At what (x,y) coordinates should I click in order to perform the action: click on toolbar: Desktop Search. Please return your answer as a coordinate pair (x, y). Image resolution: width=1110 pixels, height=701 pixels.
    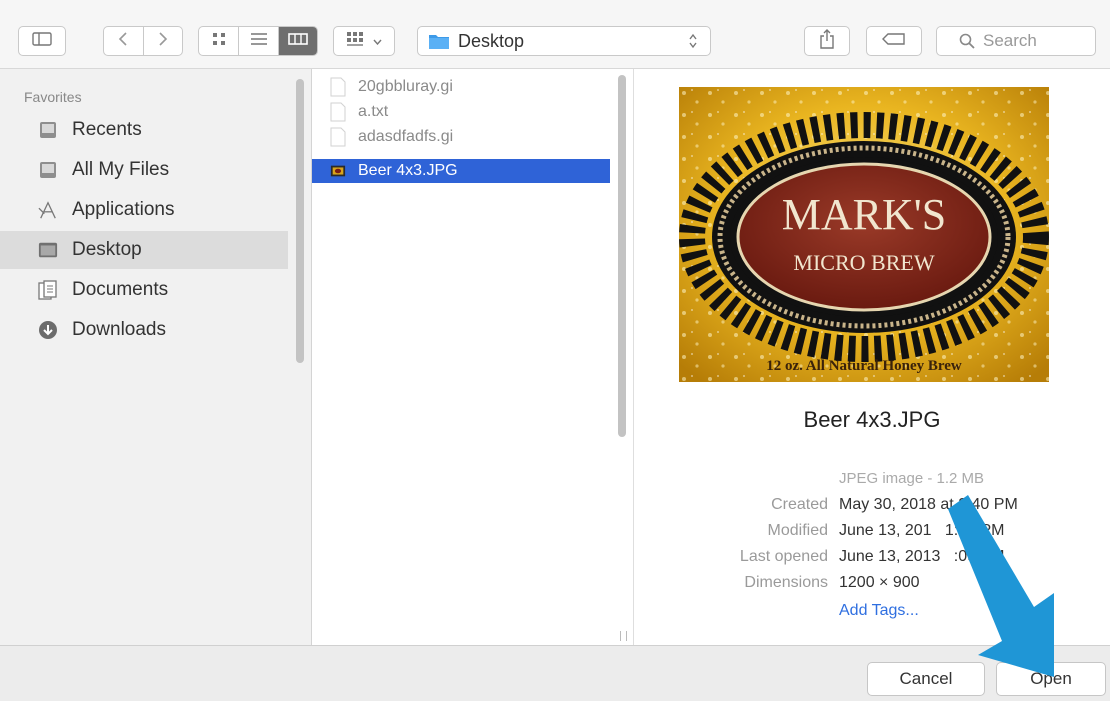
    Looking at the image, I should click on (555, 34).